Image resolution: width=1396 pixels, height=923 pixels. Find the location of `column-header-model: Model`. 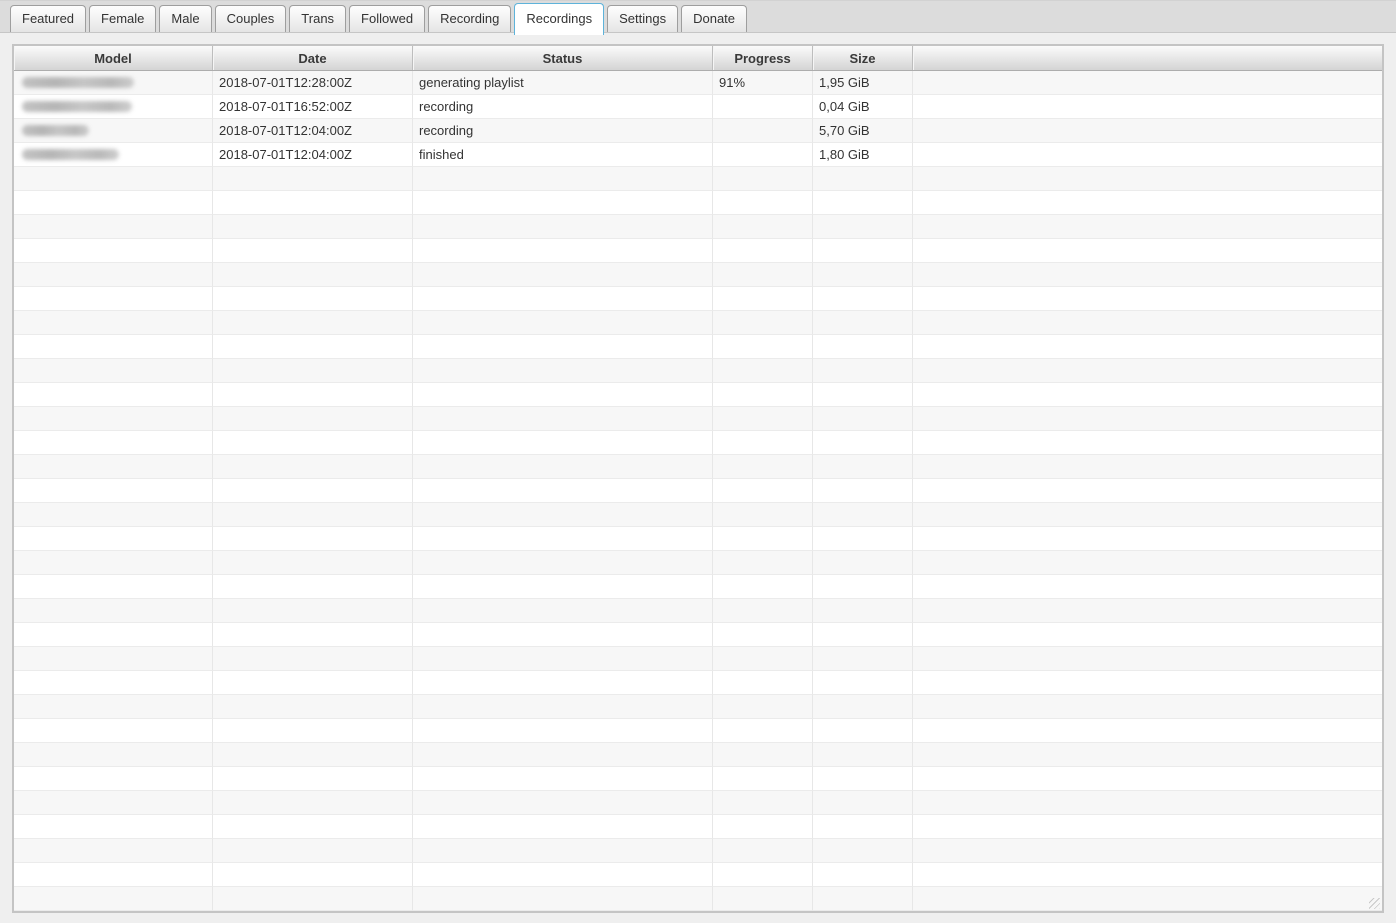

column-header-model: Model is located at coordinates (113, 58).